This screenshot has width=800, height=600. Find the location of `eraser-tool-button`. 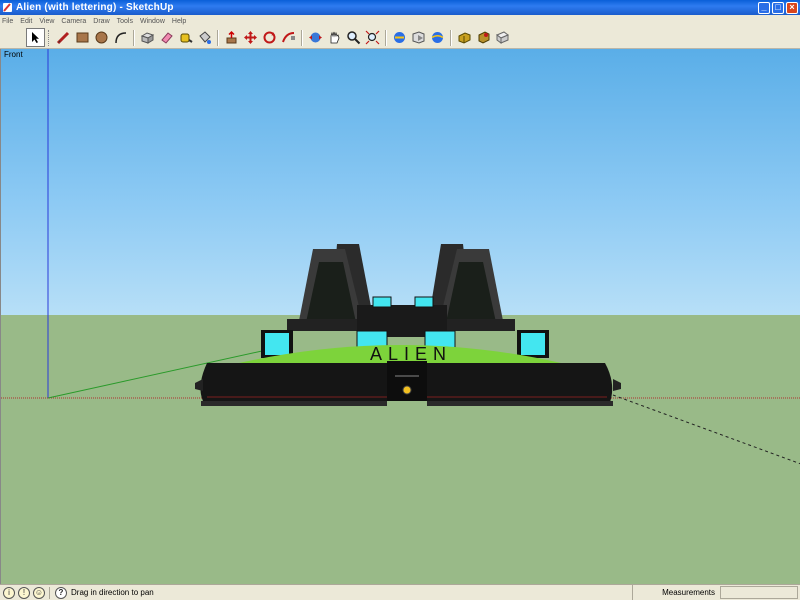

eraser-tool-button is located at coordinates (166, 37).